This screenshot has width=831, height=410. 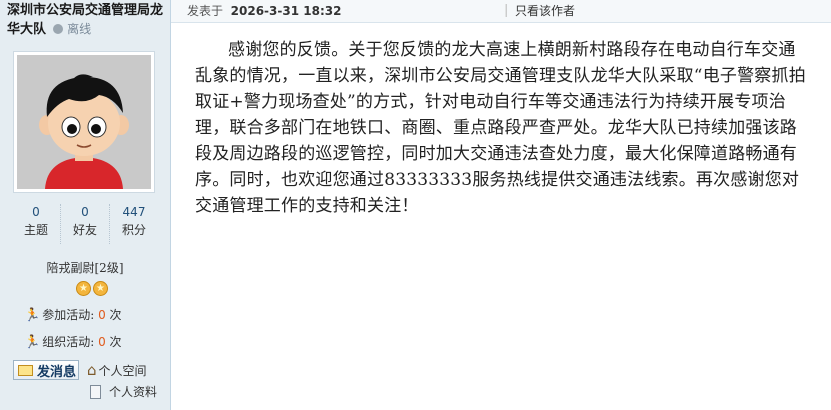 I want to click on avatar, so click(x=84, y=122).